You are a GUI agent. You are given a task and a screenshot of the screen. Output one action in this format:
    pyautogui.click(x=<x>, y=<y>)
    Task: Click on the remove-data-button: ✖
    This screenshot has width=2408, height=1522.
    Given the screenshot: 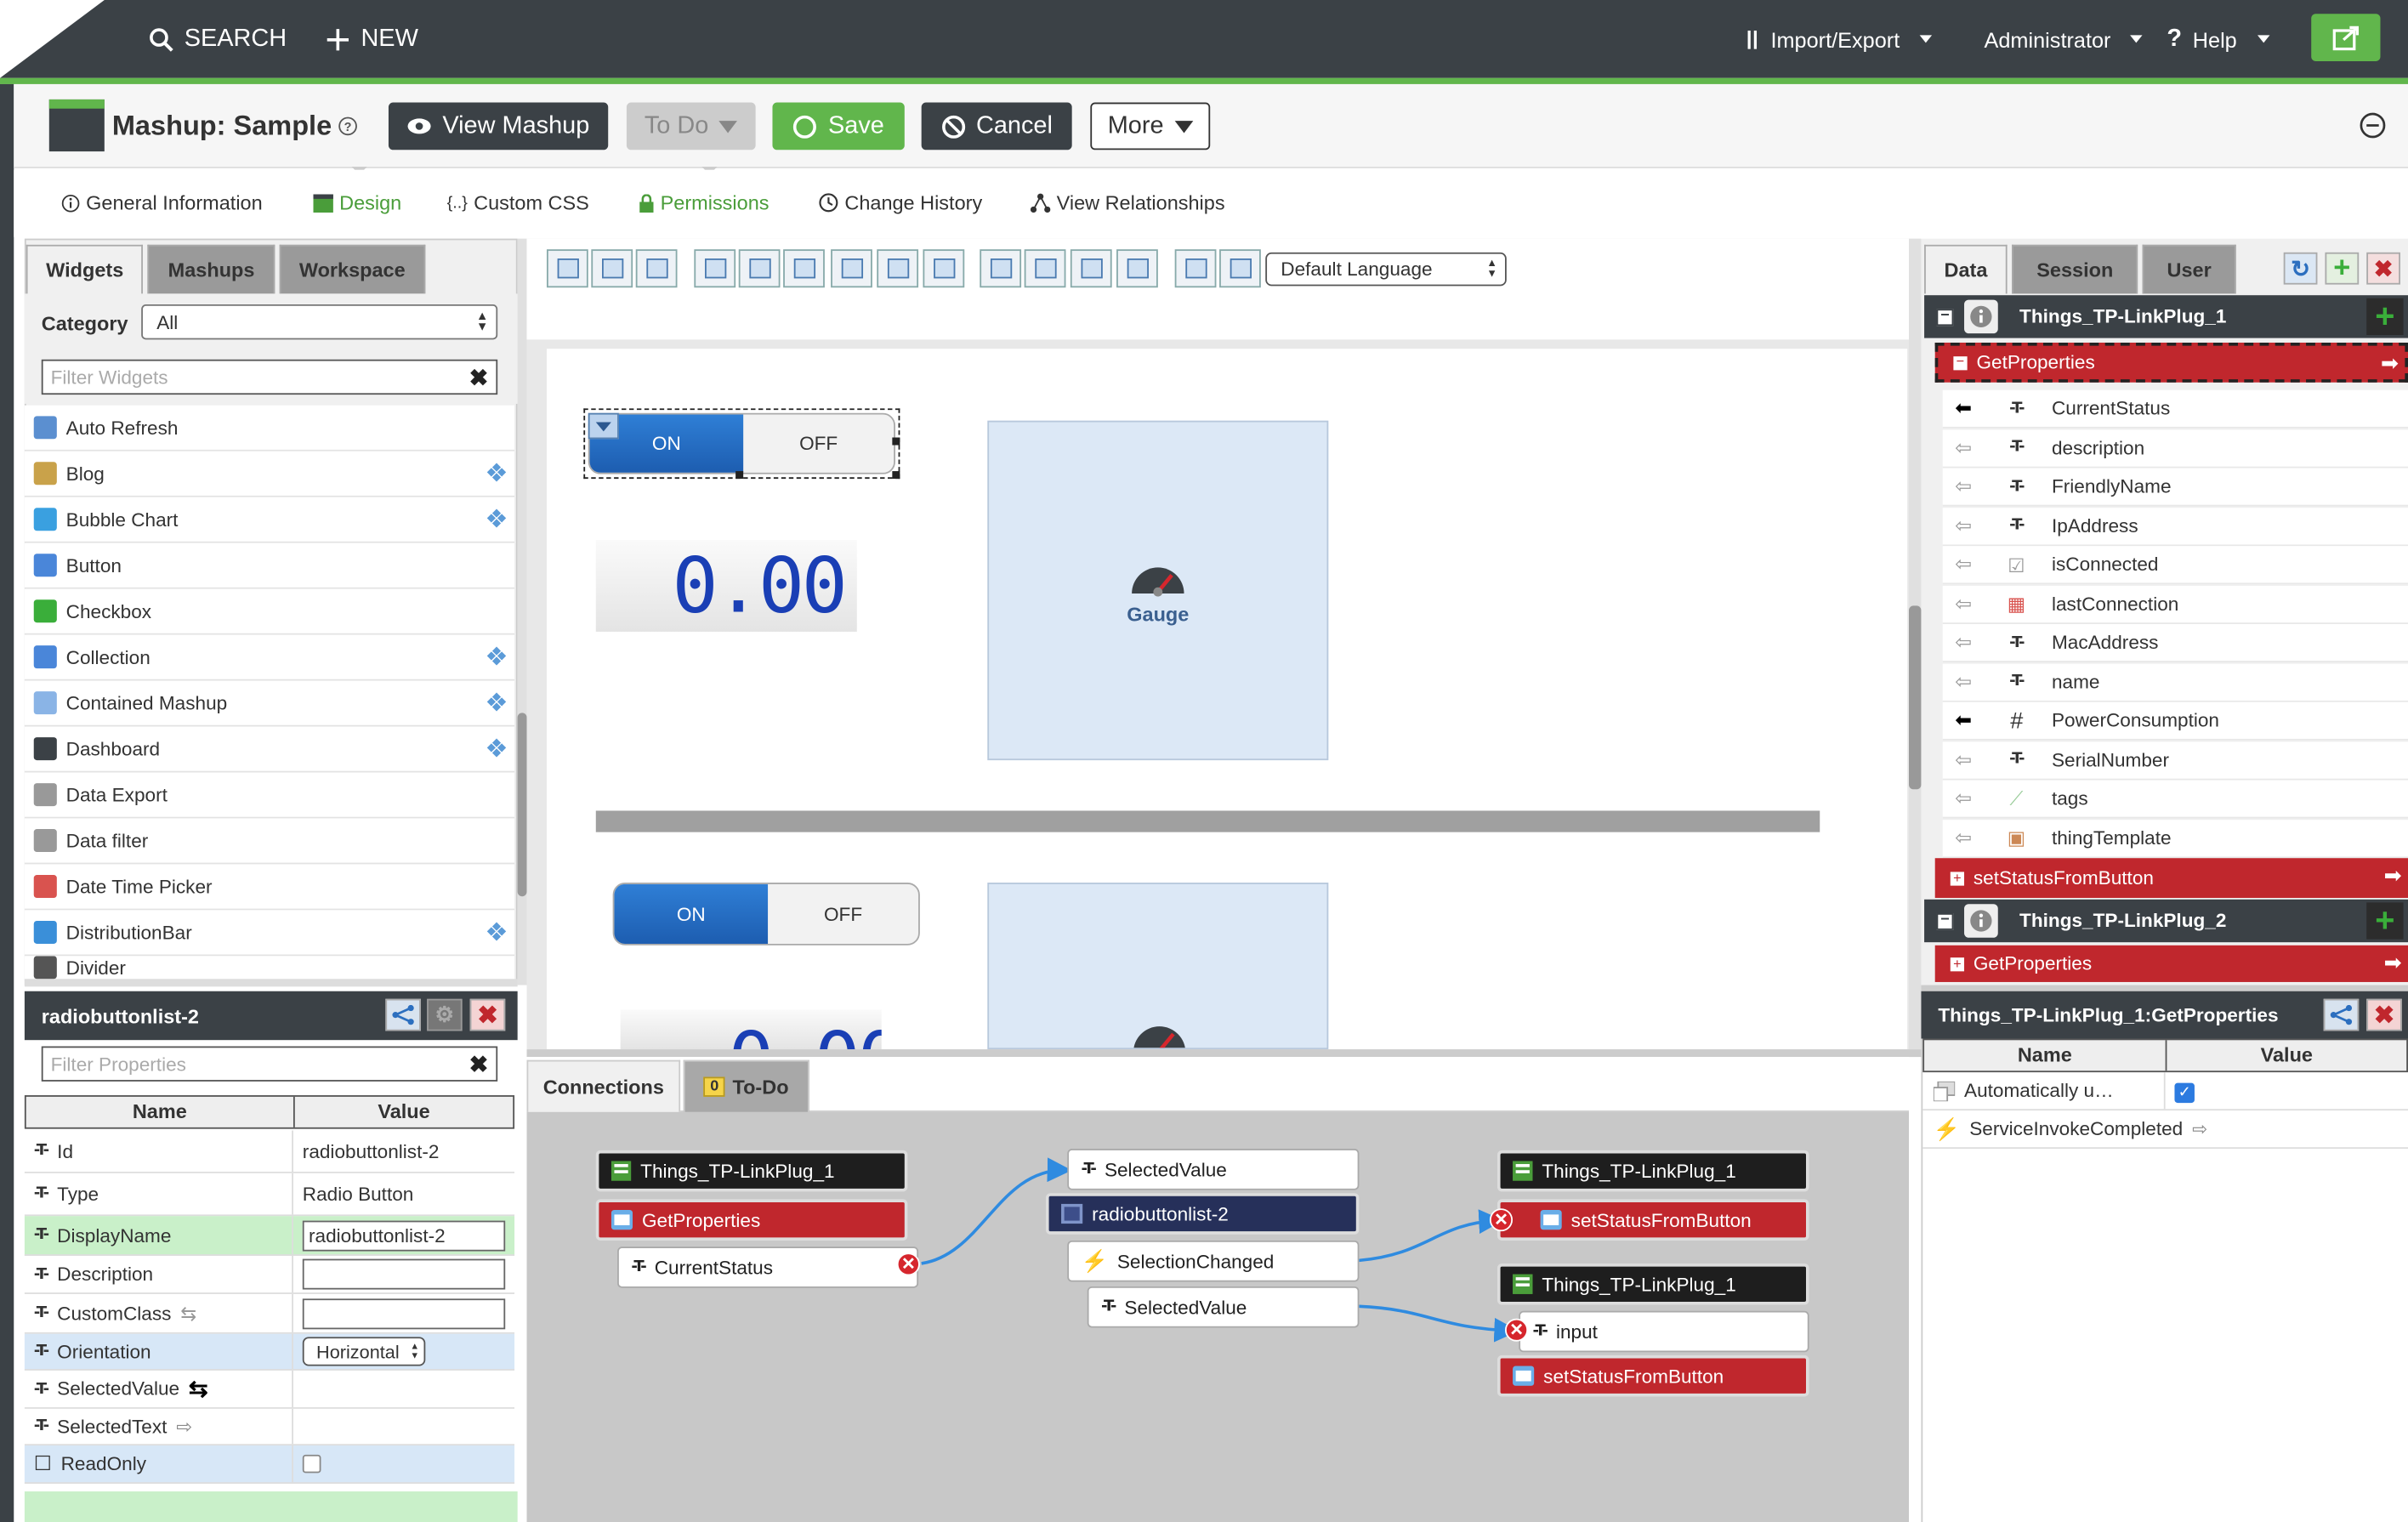 What is the action you would take?
    pyautogui.click(x=2383, y=268)
    